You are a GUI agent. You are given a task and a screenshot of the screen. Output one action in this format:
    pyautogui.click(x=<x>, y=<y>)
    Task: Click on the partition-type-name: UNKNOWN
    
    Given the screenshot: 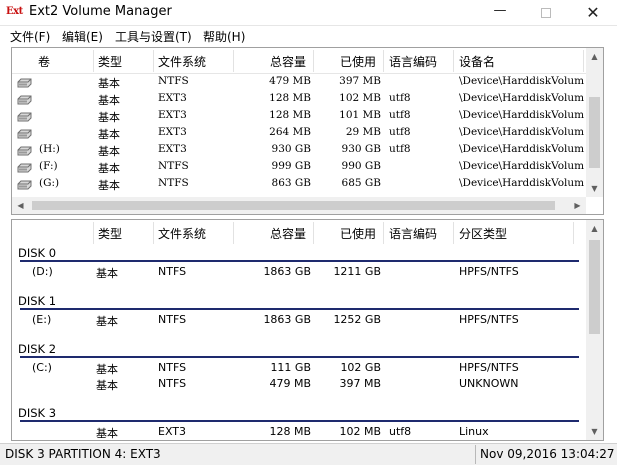 What is the action you would take?
    pyautogui.click(x=489, y=383)
    